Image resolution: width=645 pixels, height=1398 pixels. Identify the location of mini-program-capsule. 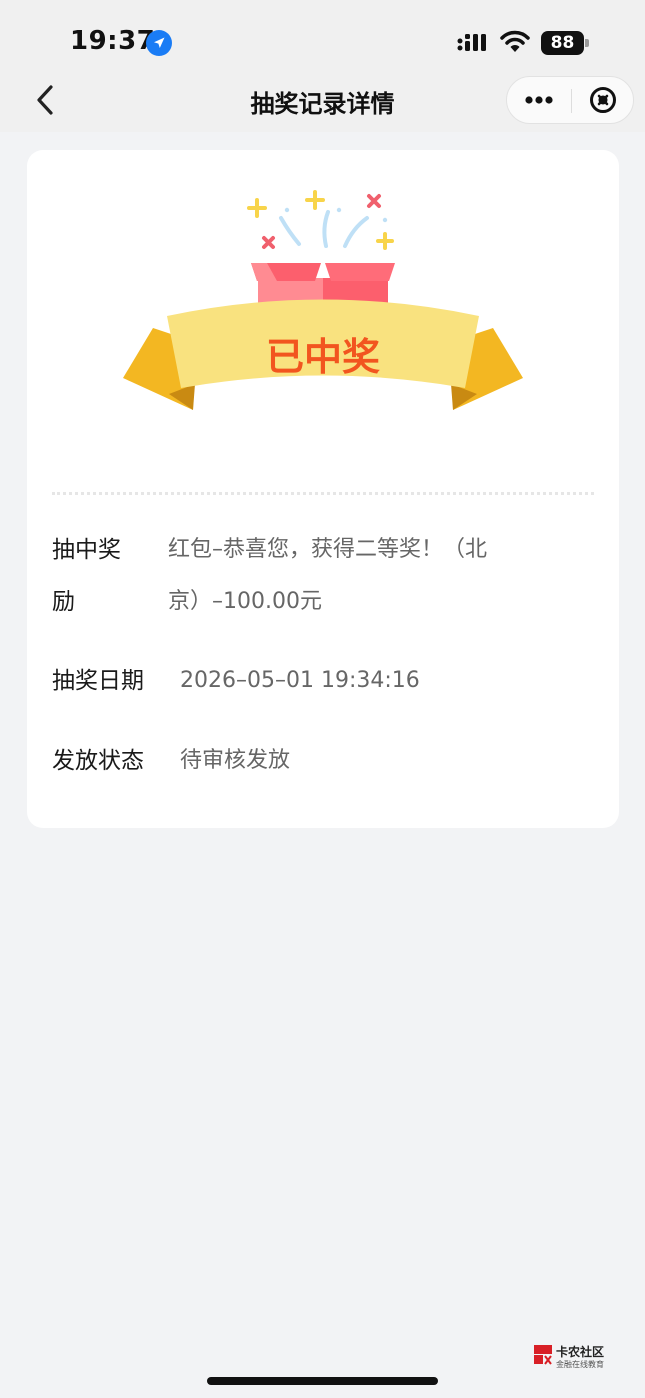
(570, 100).